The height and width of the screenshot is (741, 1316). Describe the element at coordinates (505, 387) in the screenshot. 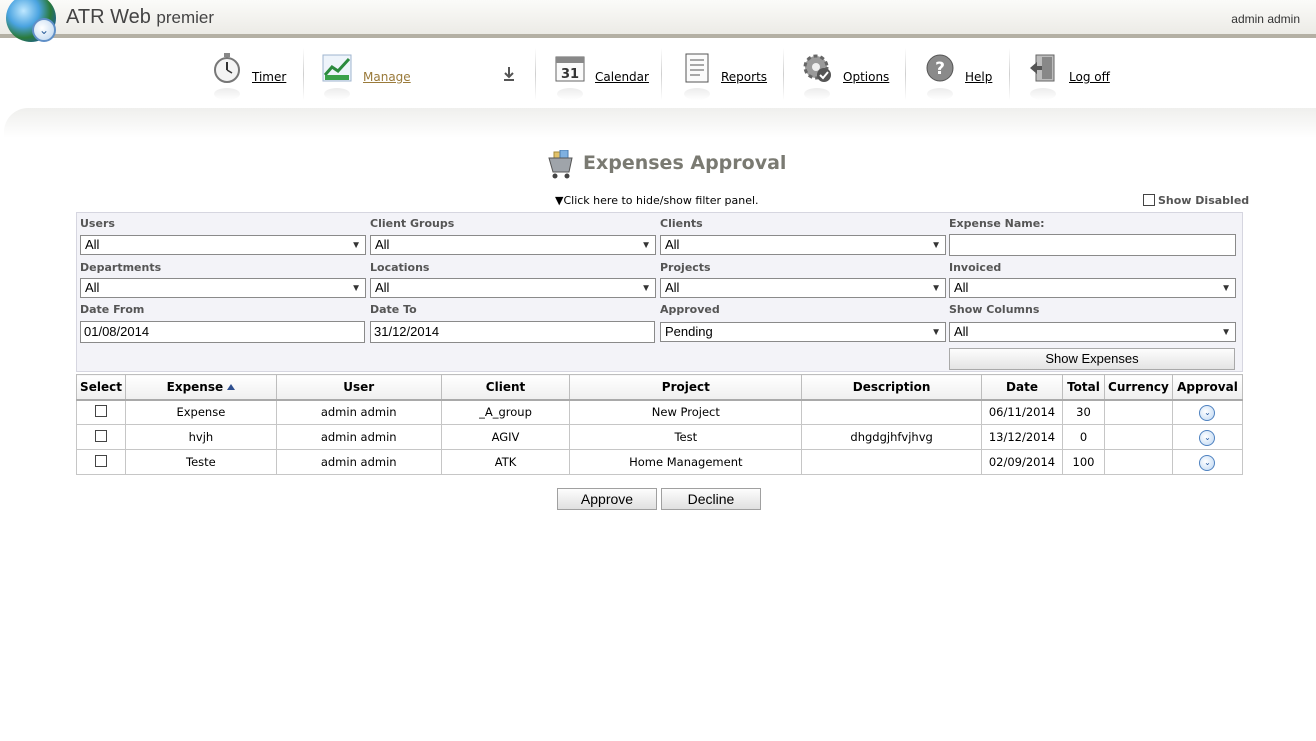

I see `col-client: Client` at that location.